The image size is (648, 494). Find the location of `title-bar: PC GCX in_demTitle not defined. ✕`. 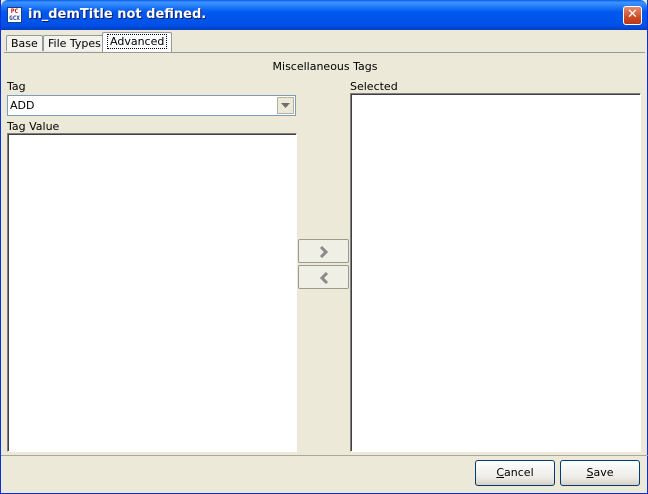

title-bar: PC GCX in_demTitle not defined. ✕ is located at coordinates (324, 15).